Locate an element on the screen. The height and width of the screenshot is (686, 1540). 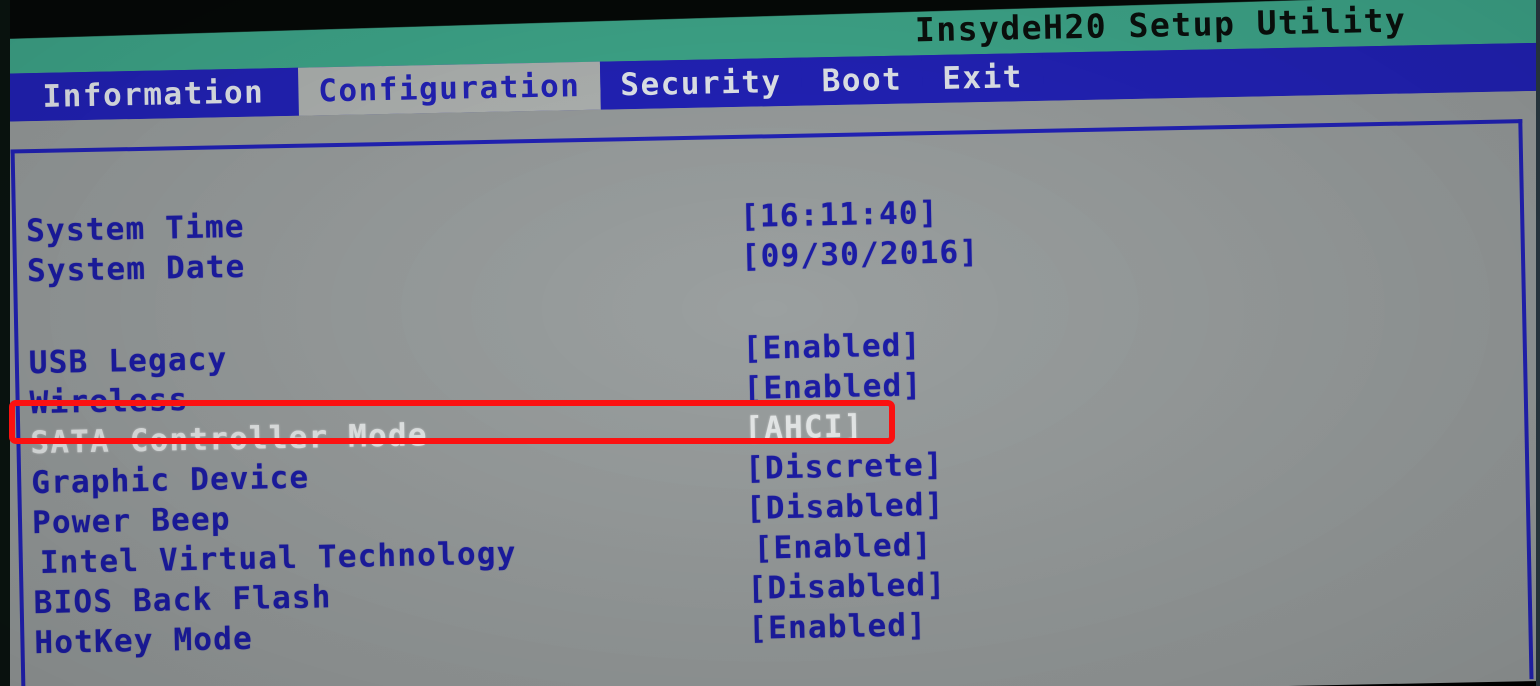
setting-value: [16:11:40] is located at coordinates (839, 215).